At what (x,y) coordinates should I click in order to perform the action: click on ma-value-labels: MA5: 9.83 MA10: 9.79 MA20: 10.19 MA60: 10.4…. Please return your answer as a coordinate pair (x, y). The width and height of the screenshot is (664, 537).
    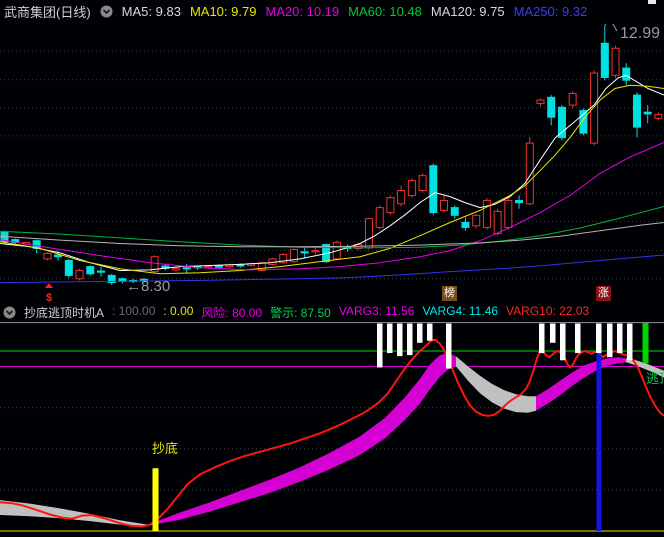
    Looking at the image, I should click on (355, 11).